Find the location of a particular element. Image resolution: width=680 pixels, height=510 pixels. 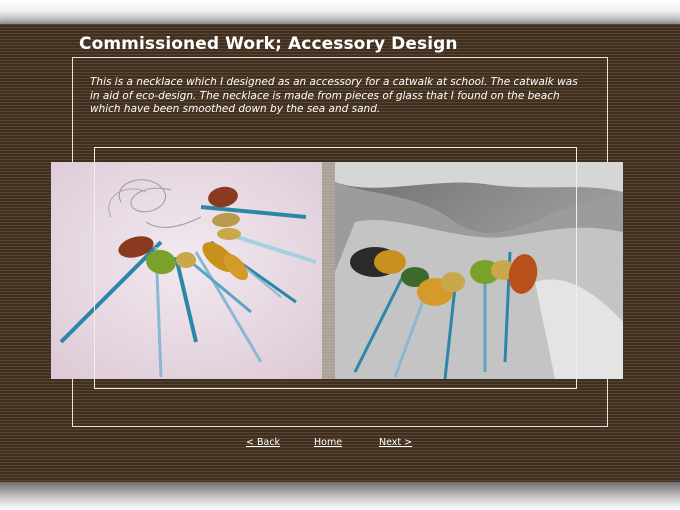

top-shadow-band is located at coordinates (340, 13).